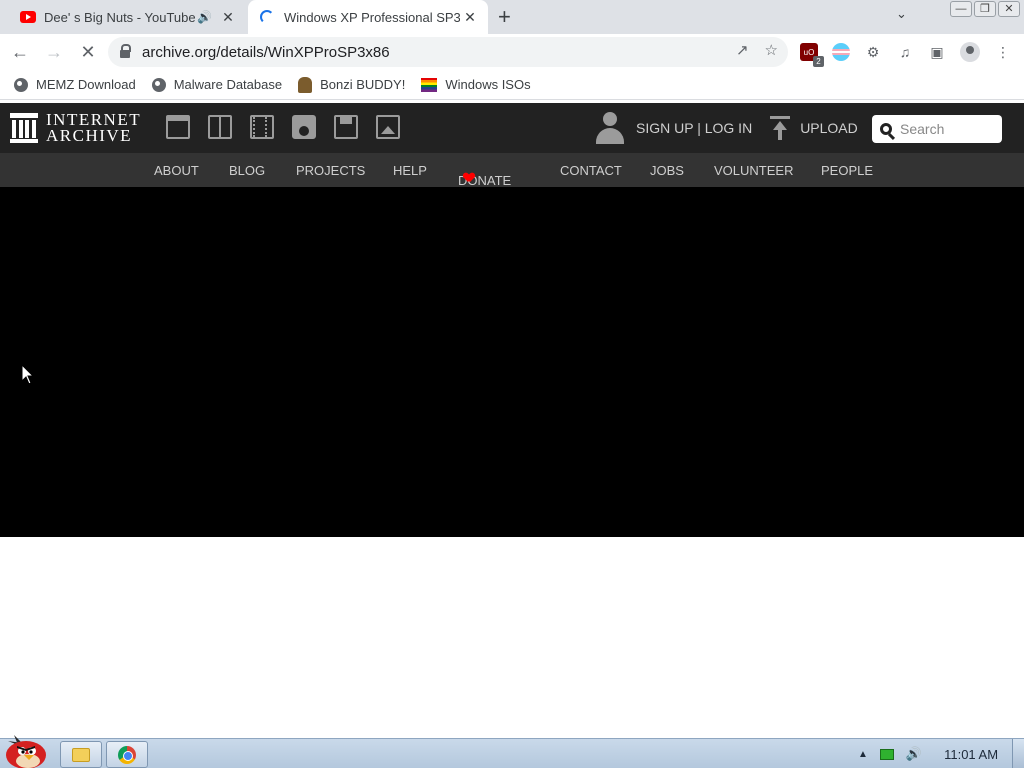  I want to click on start-angry-bird-icon, so click(25, 749).